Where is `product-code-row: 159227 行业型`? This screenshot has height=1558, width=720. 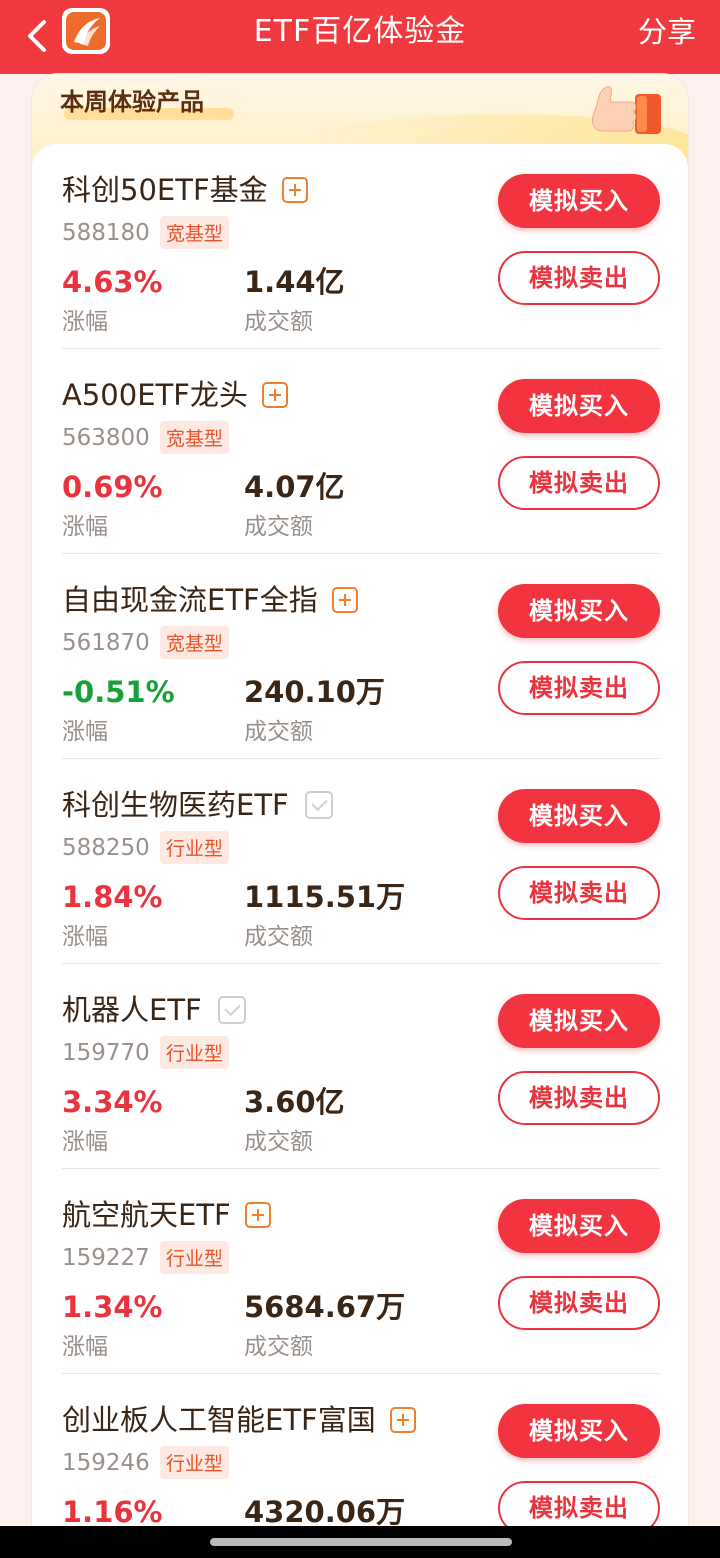 product-code-row: 159227 行业型 is located at coordinates (145, 1257).